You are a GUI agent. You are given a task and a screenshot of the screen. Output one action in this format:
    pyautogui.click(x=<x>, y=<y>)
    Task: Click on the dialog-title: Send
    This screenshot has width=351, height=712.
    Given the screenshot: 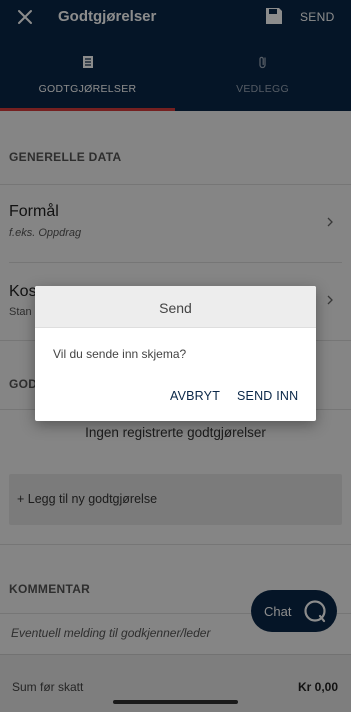 What is the action you would take?
    pyautogui.click(x=175, y=308)
    